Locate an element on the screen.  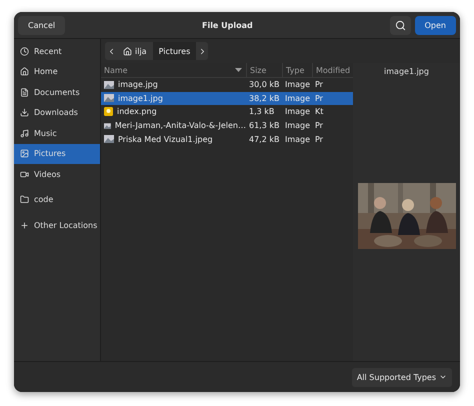
file-modified: Kt is located at coordinates (319, 111).